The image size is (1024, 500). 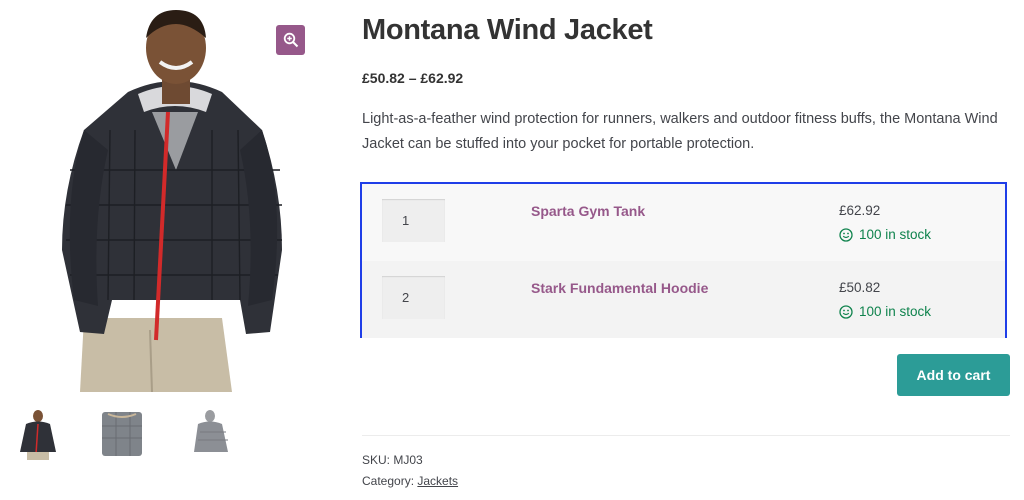 I want to click on grouped-product-row: Sparta Gym Tank £62.92 100 in stock, so click(x=683, y=222).